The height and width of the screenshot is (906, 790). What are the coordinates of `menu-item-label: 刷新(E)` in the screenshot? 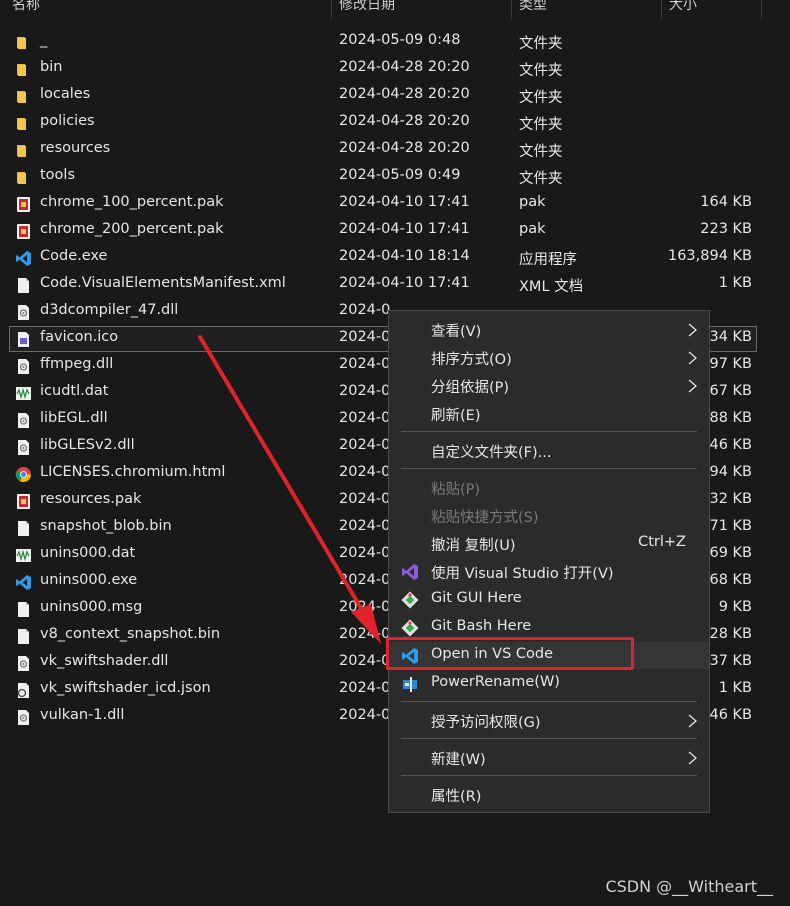 It's located at (456, 416).